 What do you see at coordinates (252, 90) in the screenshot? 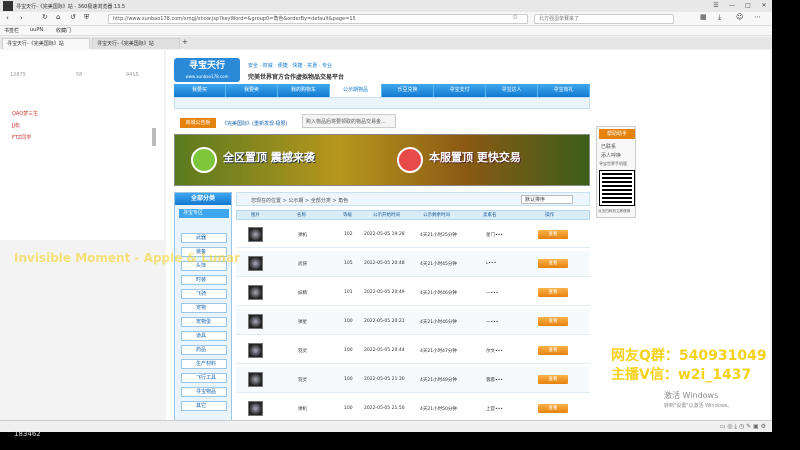
I see `nav-sell: 我要卖` at bounding box center [252, 90].